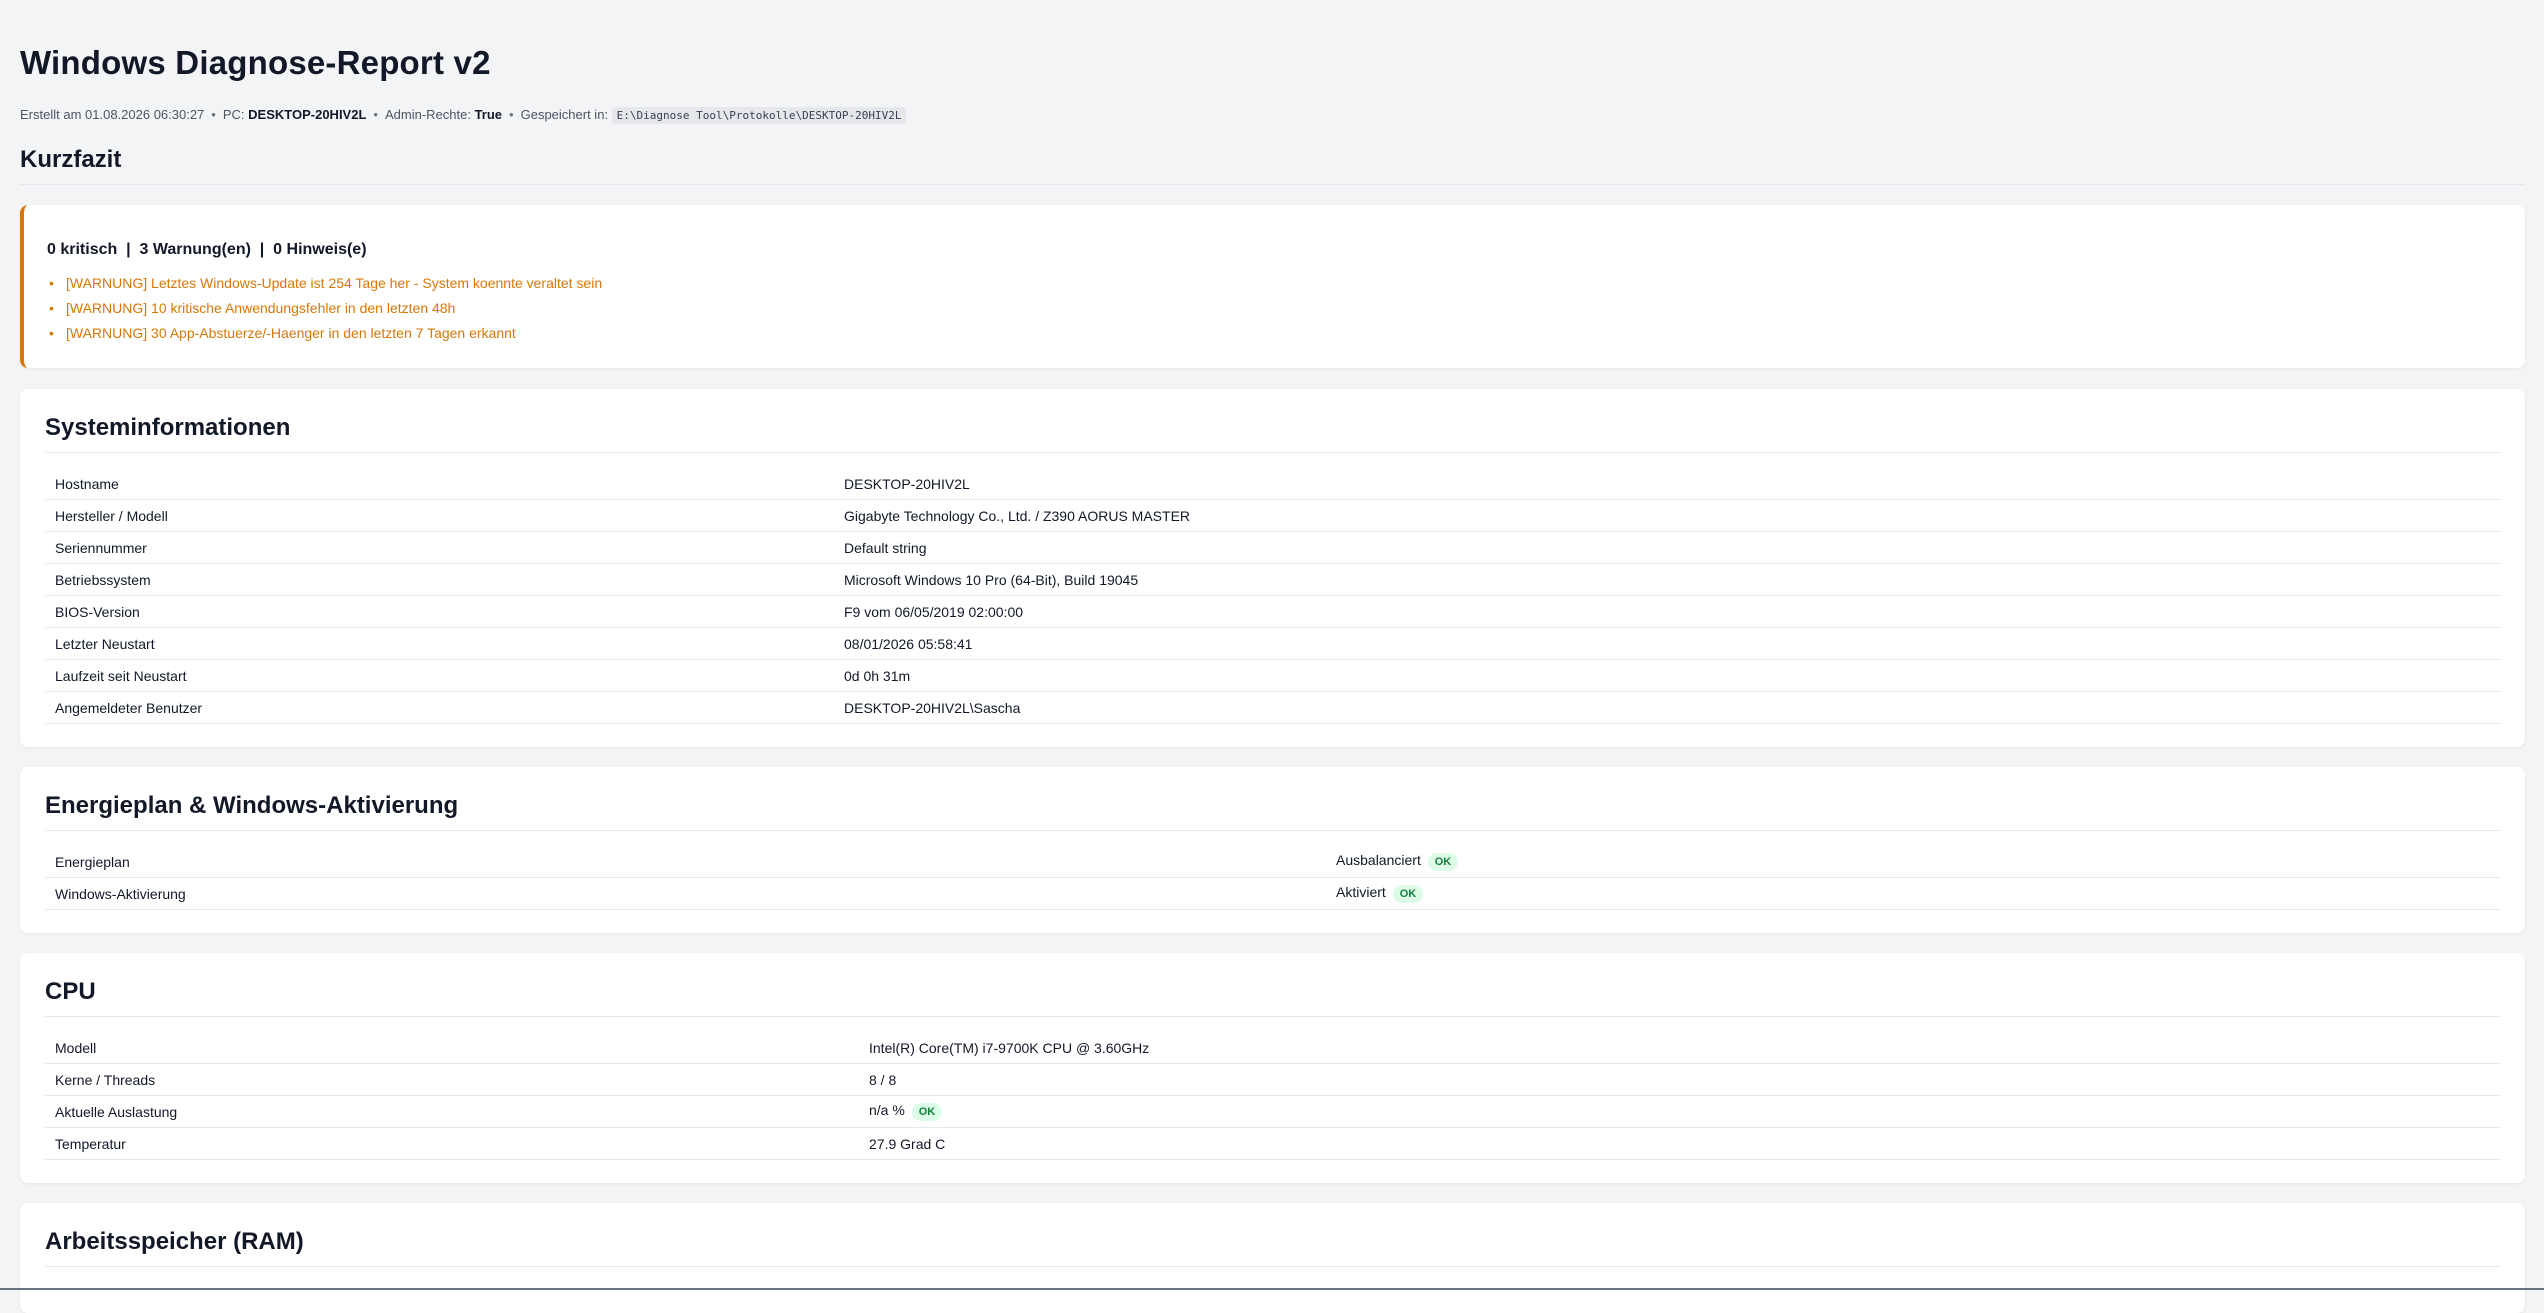 Image resolution: width=2544 pixels, height=1313 pixels. Describe the element at coordinates (439, 579) in the screenshot. I see `row-label: Betriebssystem` at that location.